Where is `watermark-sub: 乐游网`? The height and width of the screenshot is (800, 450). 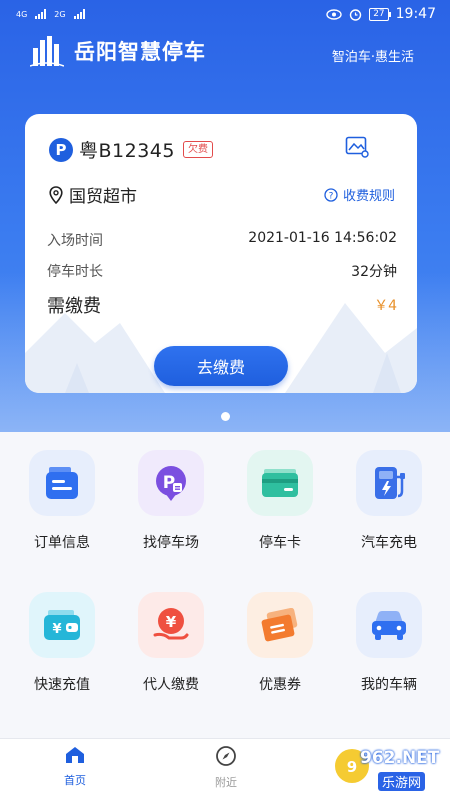
watermark-sub: 乐游网 is located at coordinates (402, 781).